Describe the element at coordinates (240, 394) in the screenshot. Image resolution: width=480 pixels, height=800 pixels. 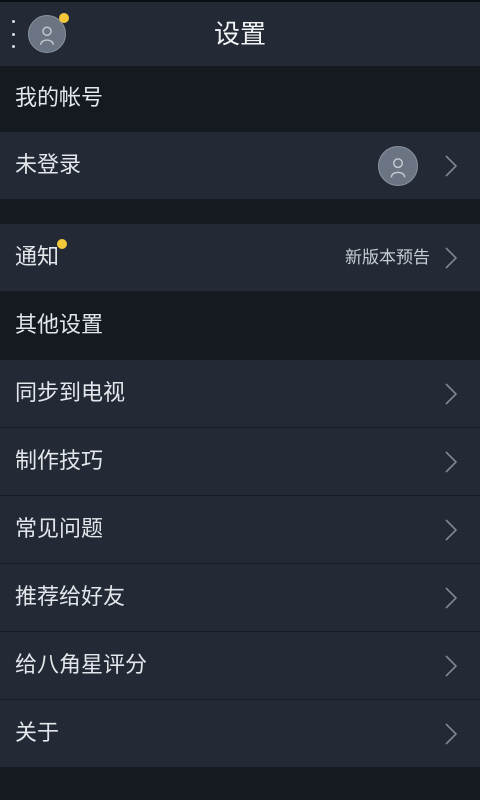
I see `settings-item-sync-tv: 同步到电视` at that location.